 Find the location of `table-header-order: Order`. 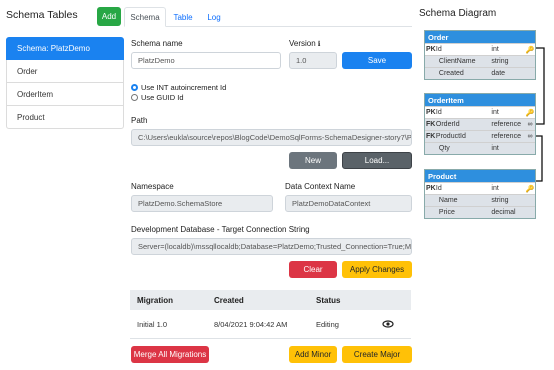

table-header-order: Order is located at coordinates (480, 37).